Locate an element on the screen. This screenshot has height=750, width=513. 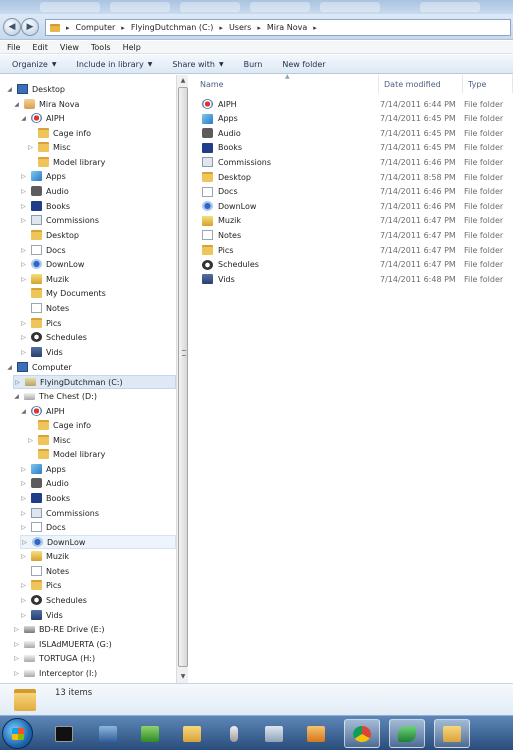
share-with-button: Share with ▼ is located at coordinates (197, 64).